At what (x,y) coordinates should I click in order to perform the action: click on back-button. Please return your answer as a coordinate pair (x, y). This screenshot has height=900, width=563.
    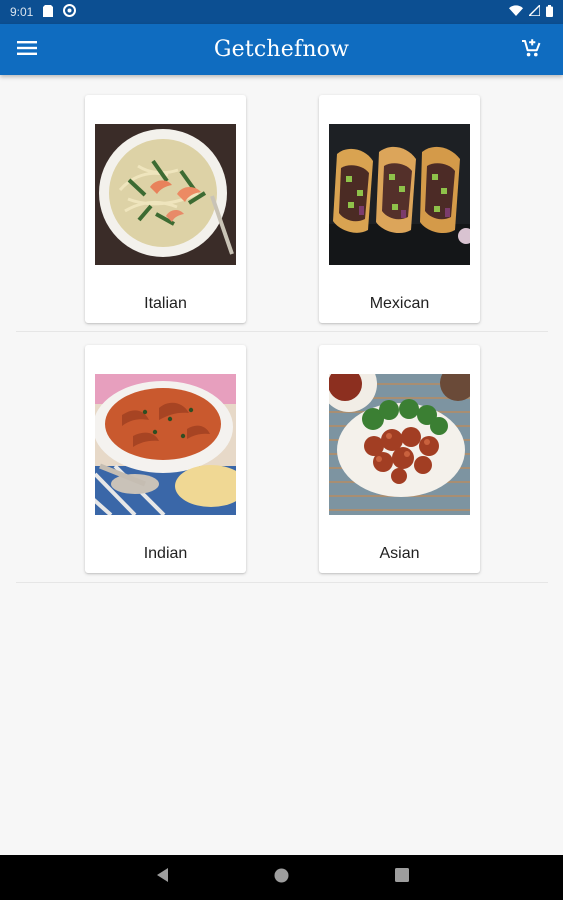
    Looking at the image, I should click on (162, 878).